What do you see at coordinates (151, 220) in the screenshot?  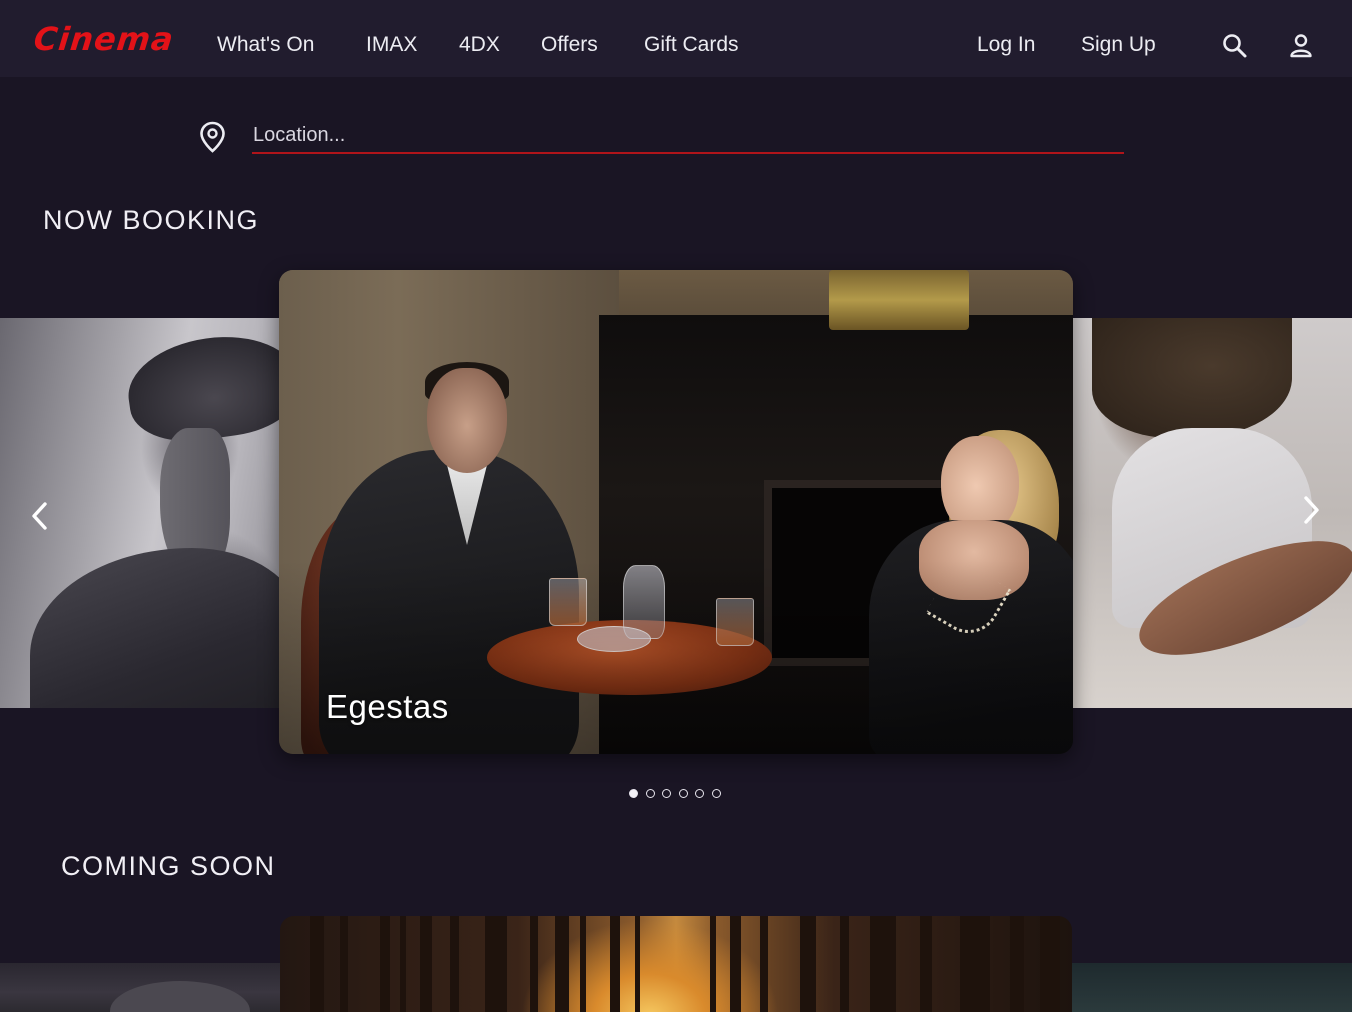 I see `now-booking-heading: NOW BOOKING` at bounding box center [151, 220].